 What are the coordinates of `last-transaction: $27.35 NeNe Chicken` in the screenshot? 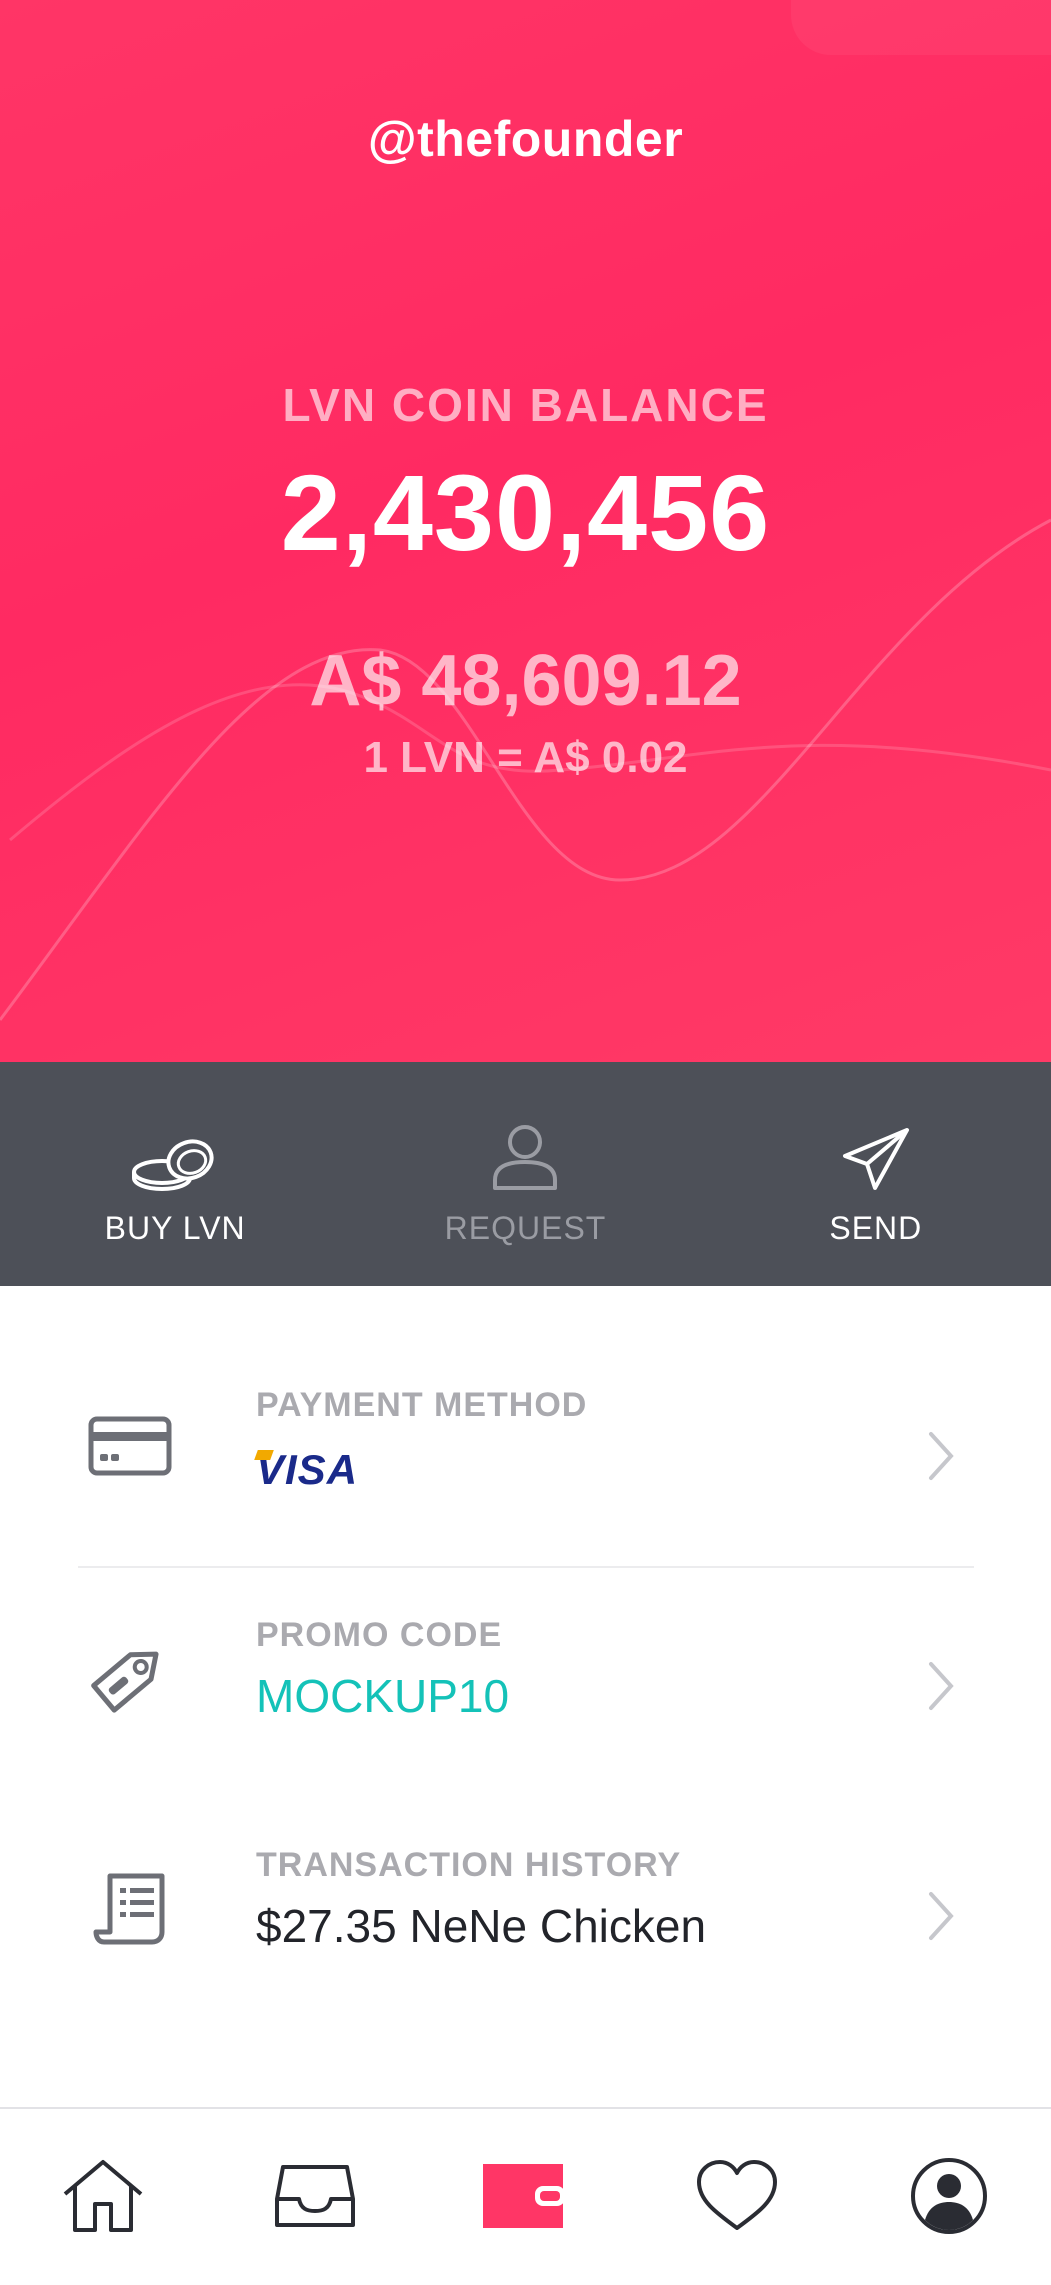 It's located at (481, 1926).